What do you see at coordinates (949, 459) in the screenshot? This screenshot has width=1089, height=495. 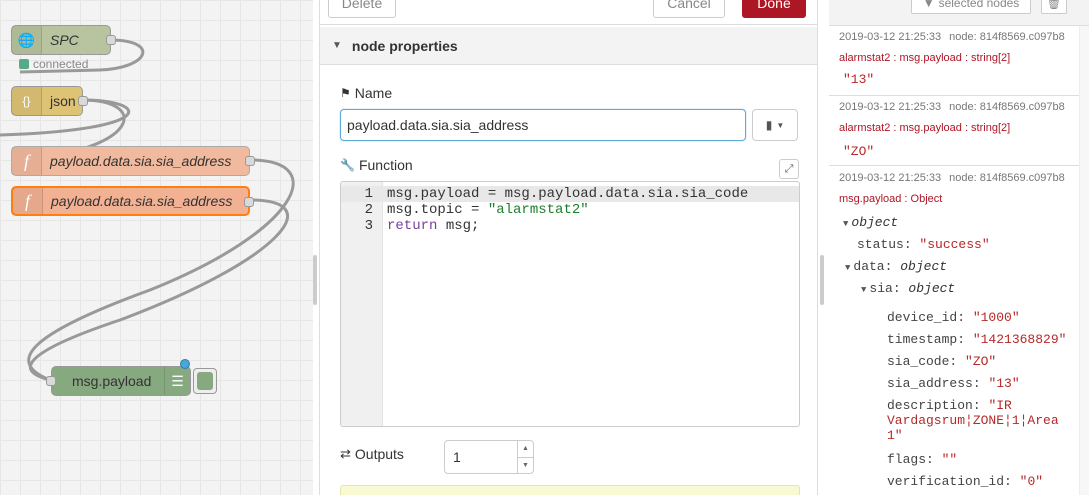 I see `tree-value: ""` at bounding box center [949, 459].